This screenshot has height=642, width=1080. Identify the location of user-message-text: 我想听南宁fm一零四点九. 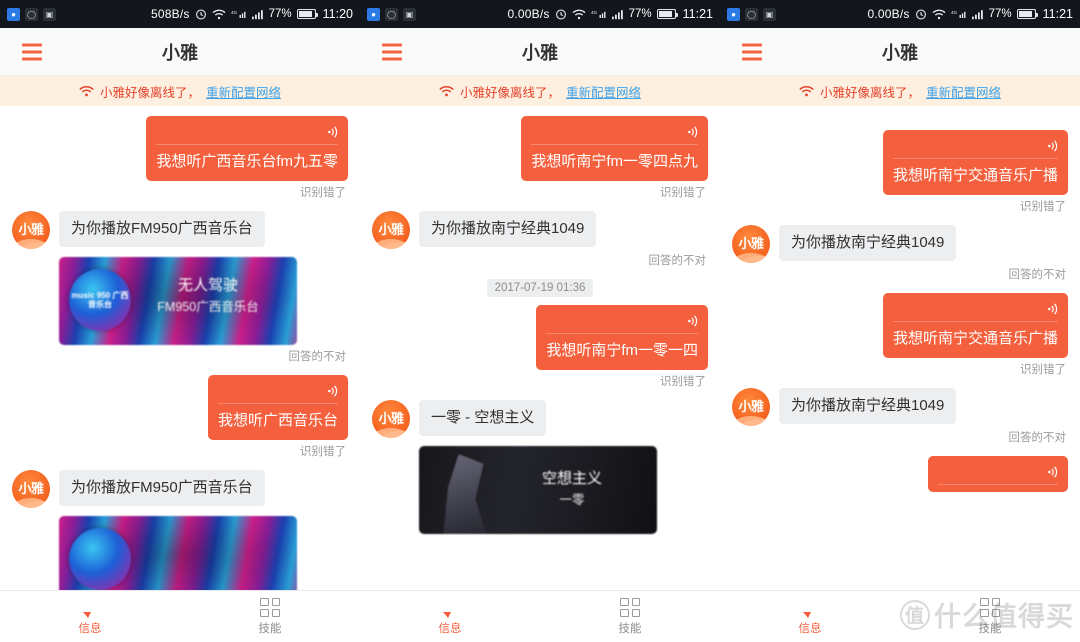
(614, 161).